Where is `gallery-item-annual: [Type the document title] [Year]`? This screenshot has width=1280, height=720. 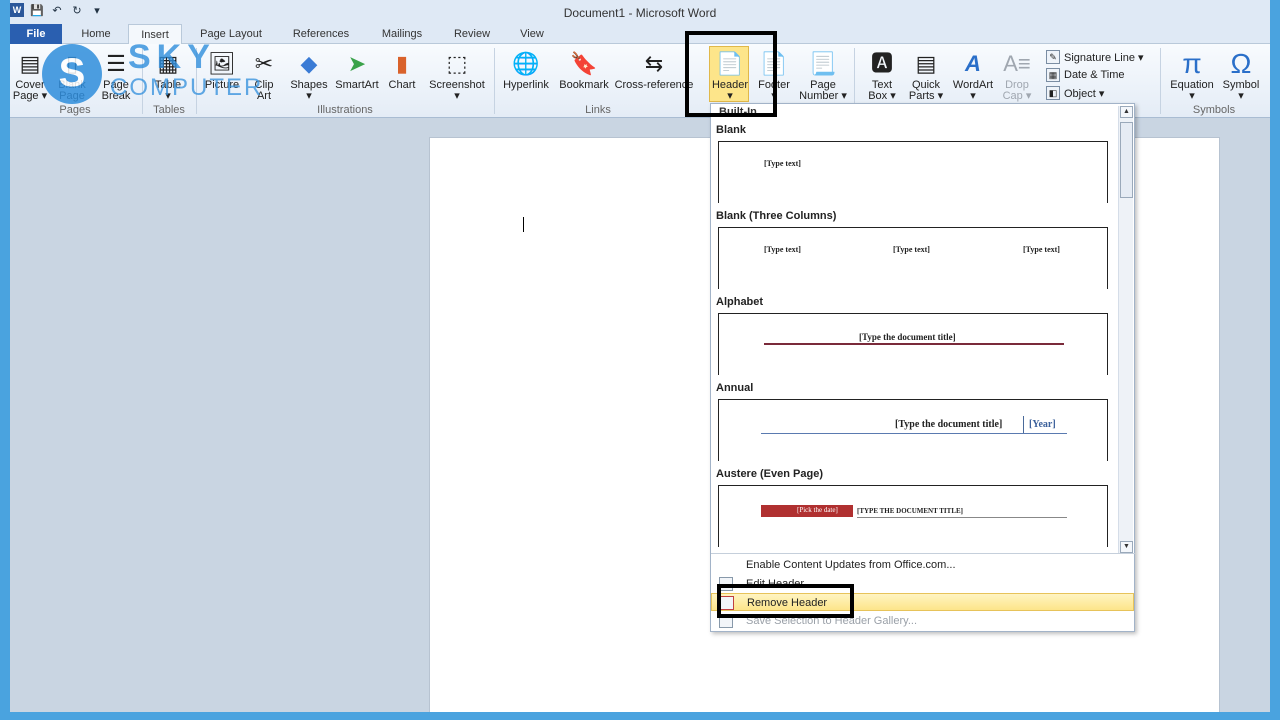 gallery-item-annual: [Type the document title] [Year] is located at coordinates (913, 430).